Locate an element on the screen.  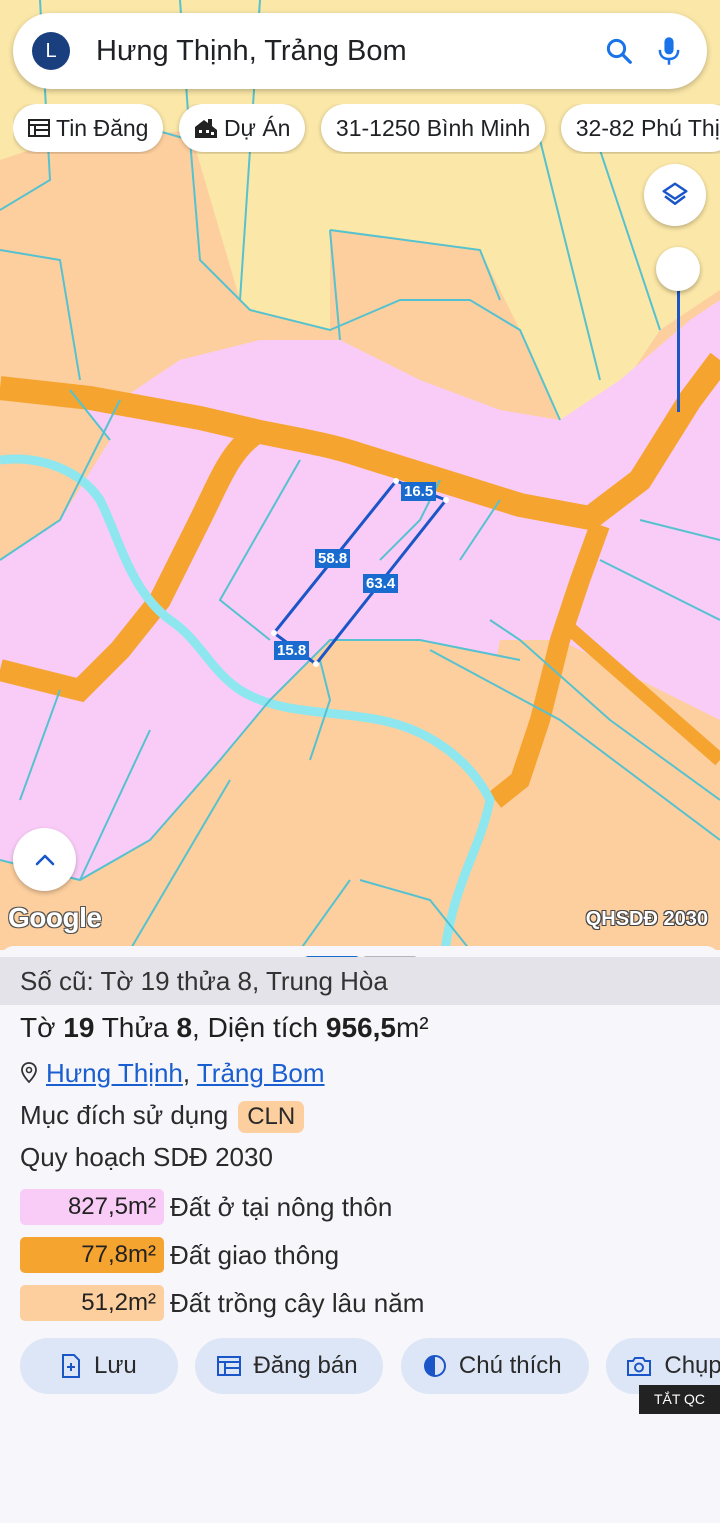
expand-button is located at coordinates (44, 859).